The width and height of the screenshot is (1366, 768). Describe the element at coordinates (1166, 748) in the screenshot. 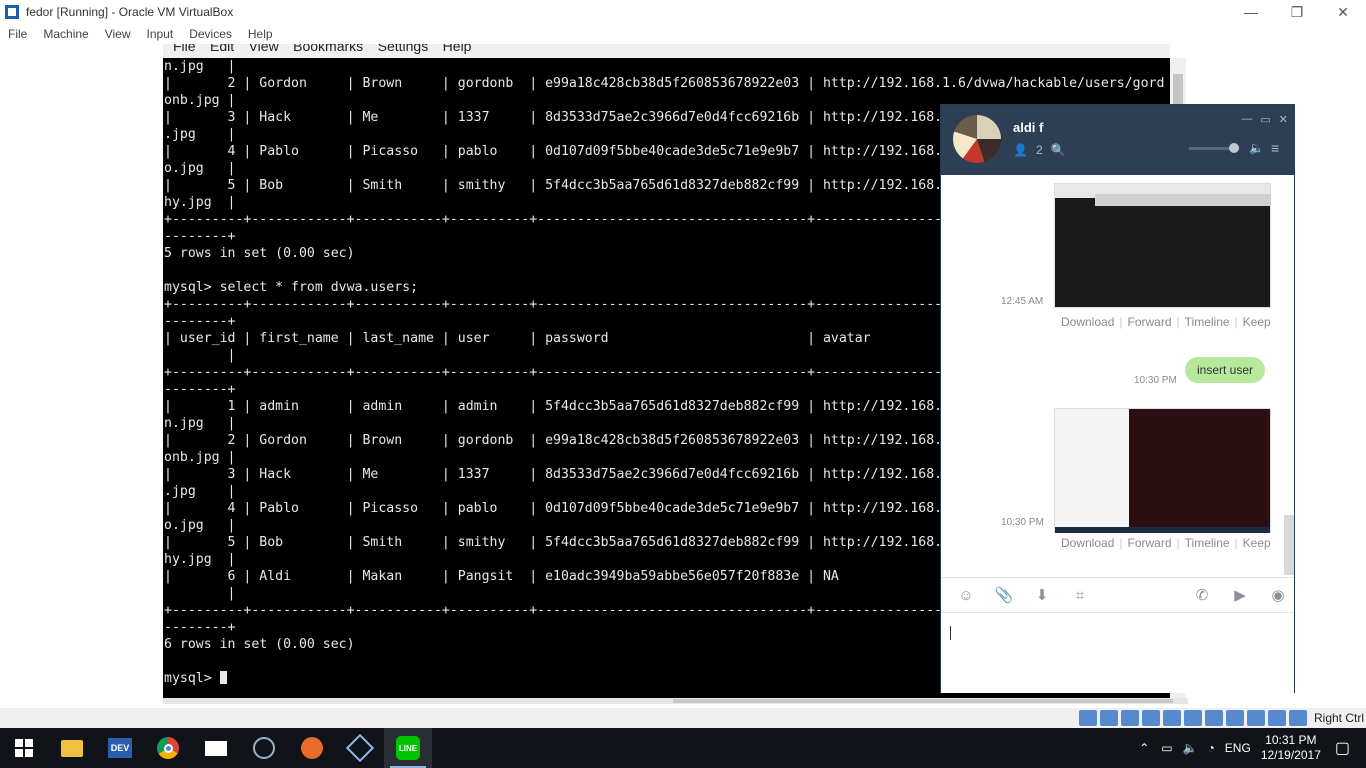

I see `battery-icon: ▭` at that location.